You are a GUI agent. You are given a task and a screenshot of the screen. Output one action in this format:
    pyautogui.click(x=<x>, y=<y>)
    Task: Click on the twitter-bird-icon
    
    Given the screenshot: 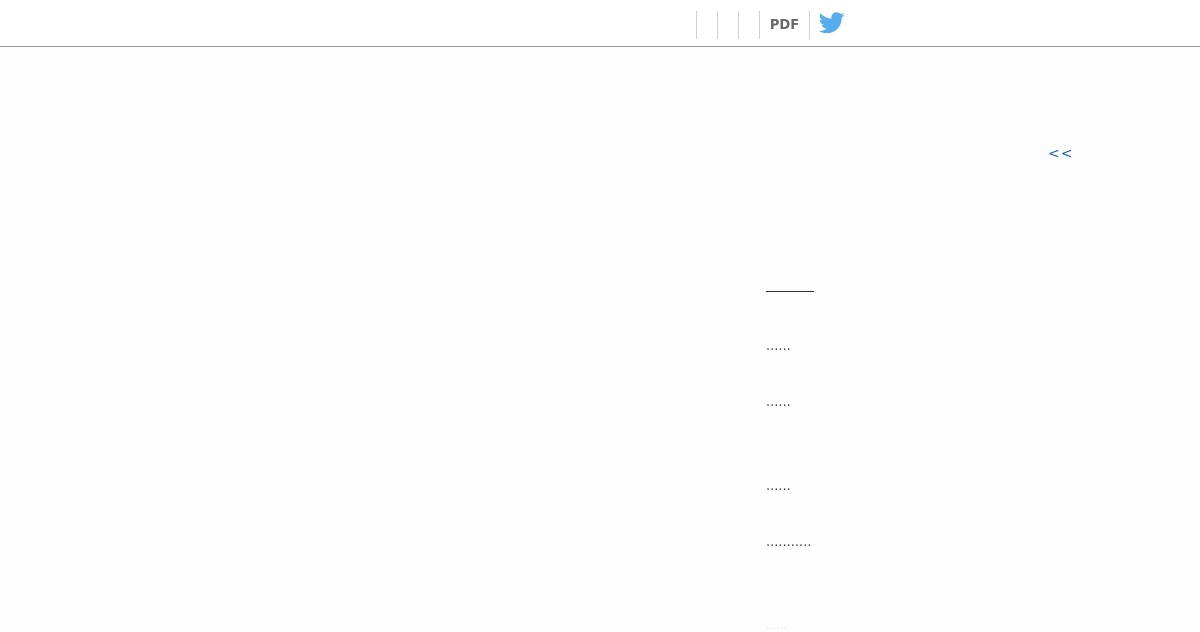 What is the action you would take?
    pyautogui.click(x=831, y=25)
    